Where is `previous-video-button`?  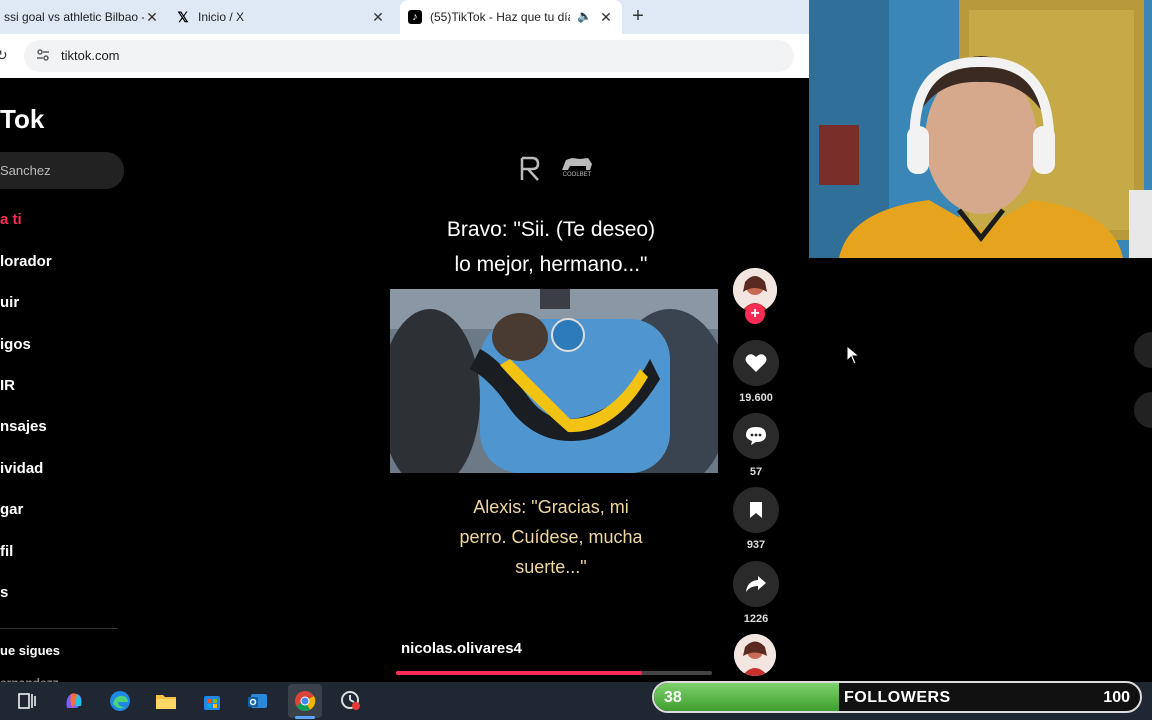 previous-video-button is located at coordinates (1143, 350).